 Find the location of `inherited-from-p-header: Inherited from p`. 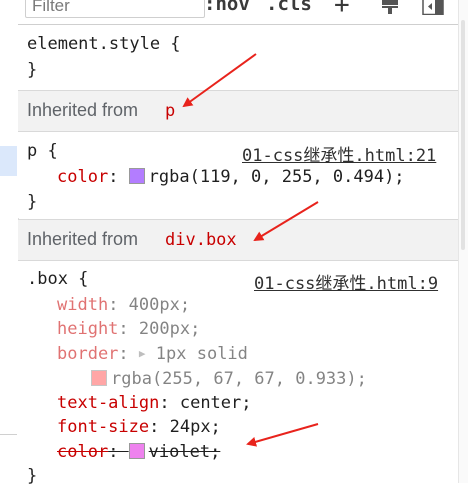

inherited-from-p-header: Inherited from p is located at coordinates (238, 111).